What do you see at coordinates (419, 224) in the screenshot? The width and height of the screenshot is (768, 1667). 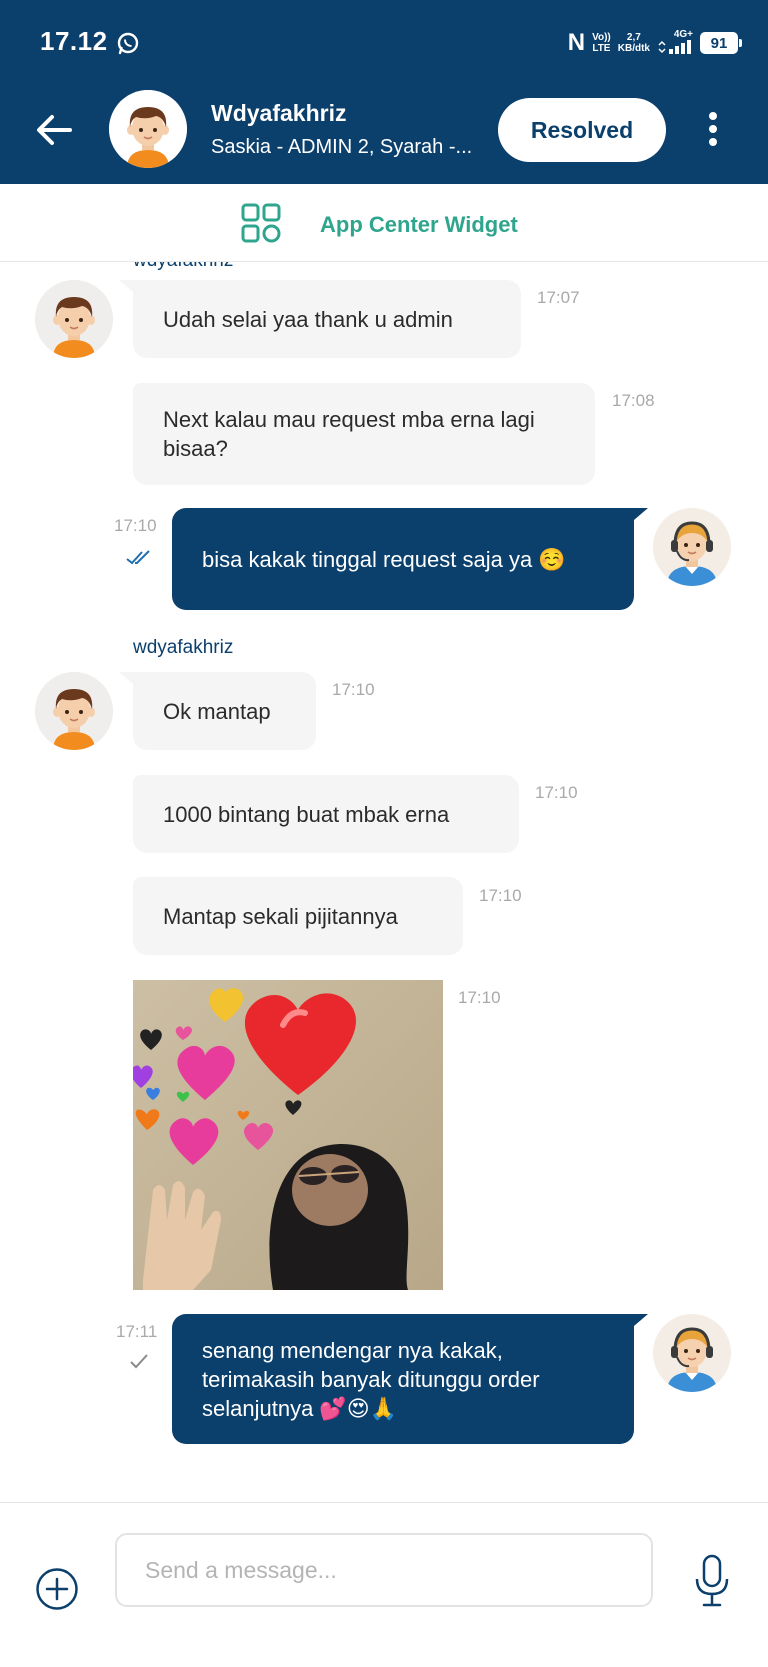 I see `widget-label: App Center Widget` at bounding box center [419, 224].